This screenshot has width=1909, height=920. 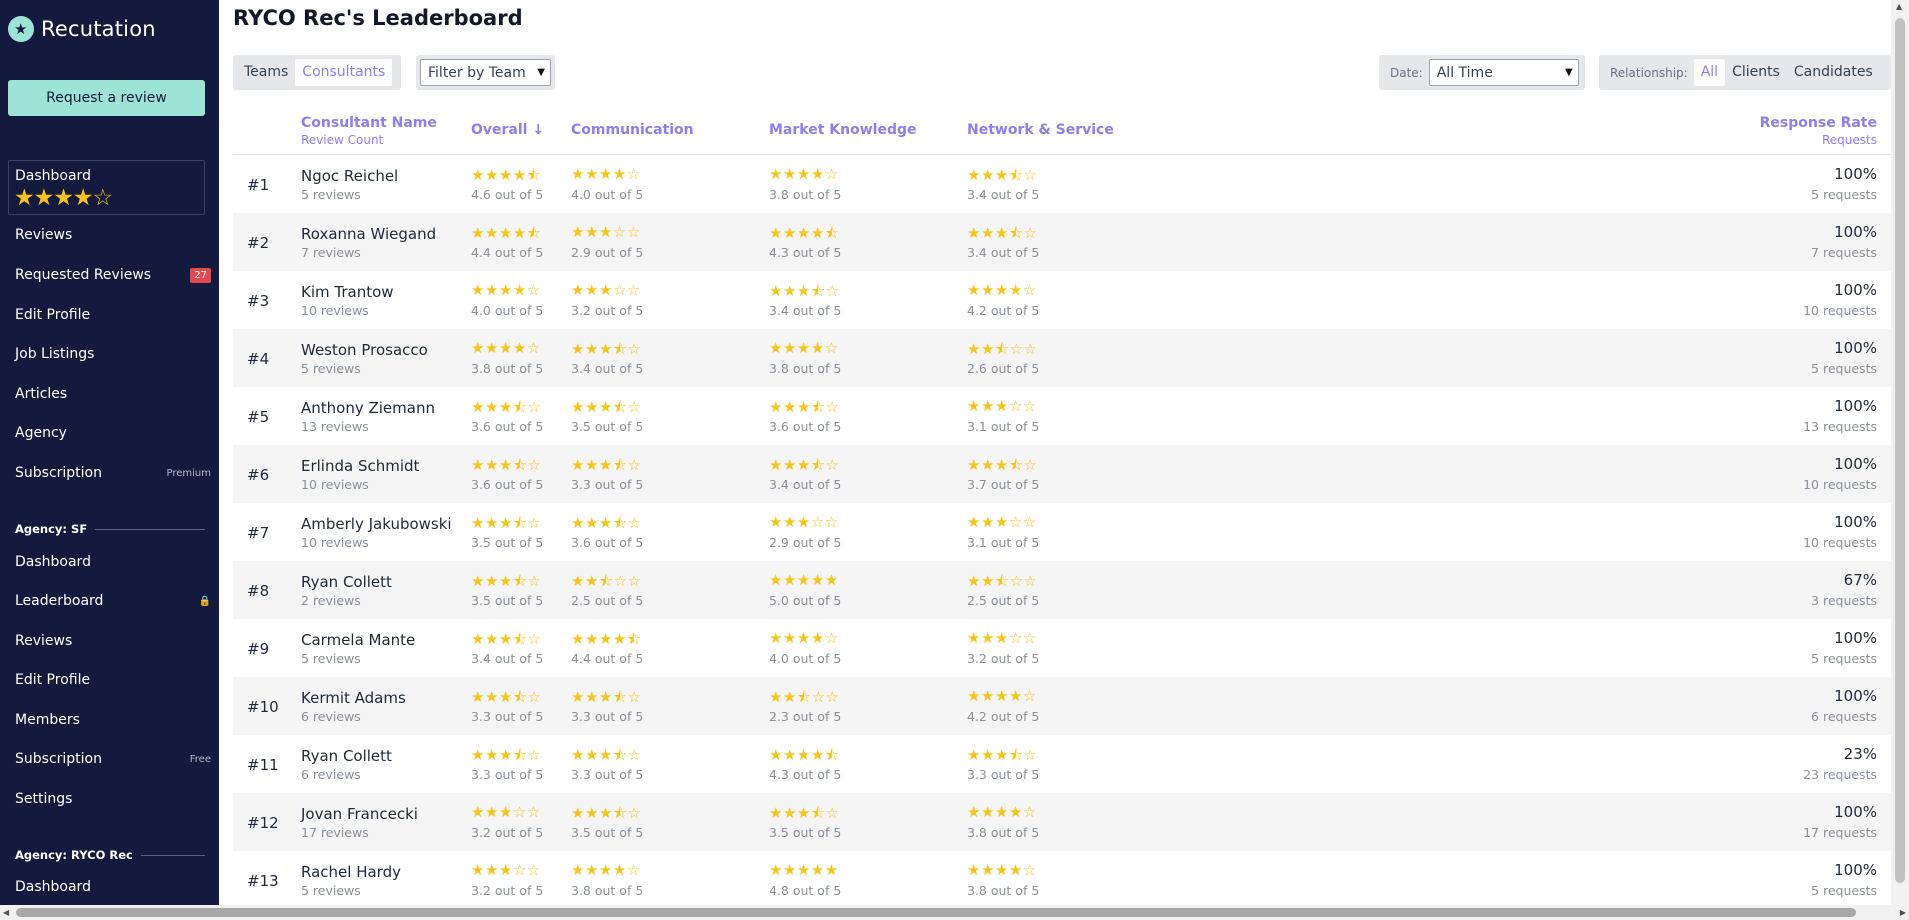 What do you see at coordinates (1849, 140) in the screenshot?
I see `col-requests: Requests` at bounding box center [1849, 140].